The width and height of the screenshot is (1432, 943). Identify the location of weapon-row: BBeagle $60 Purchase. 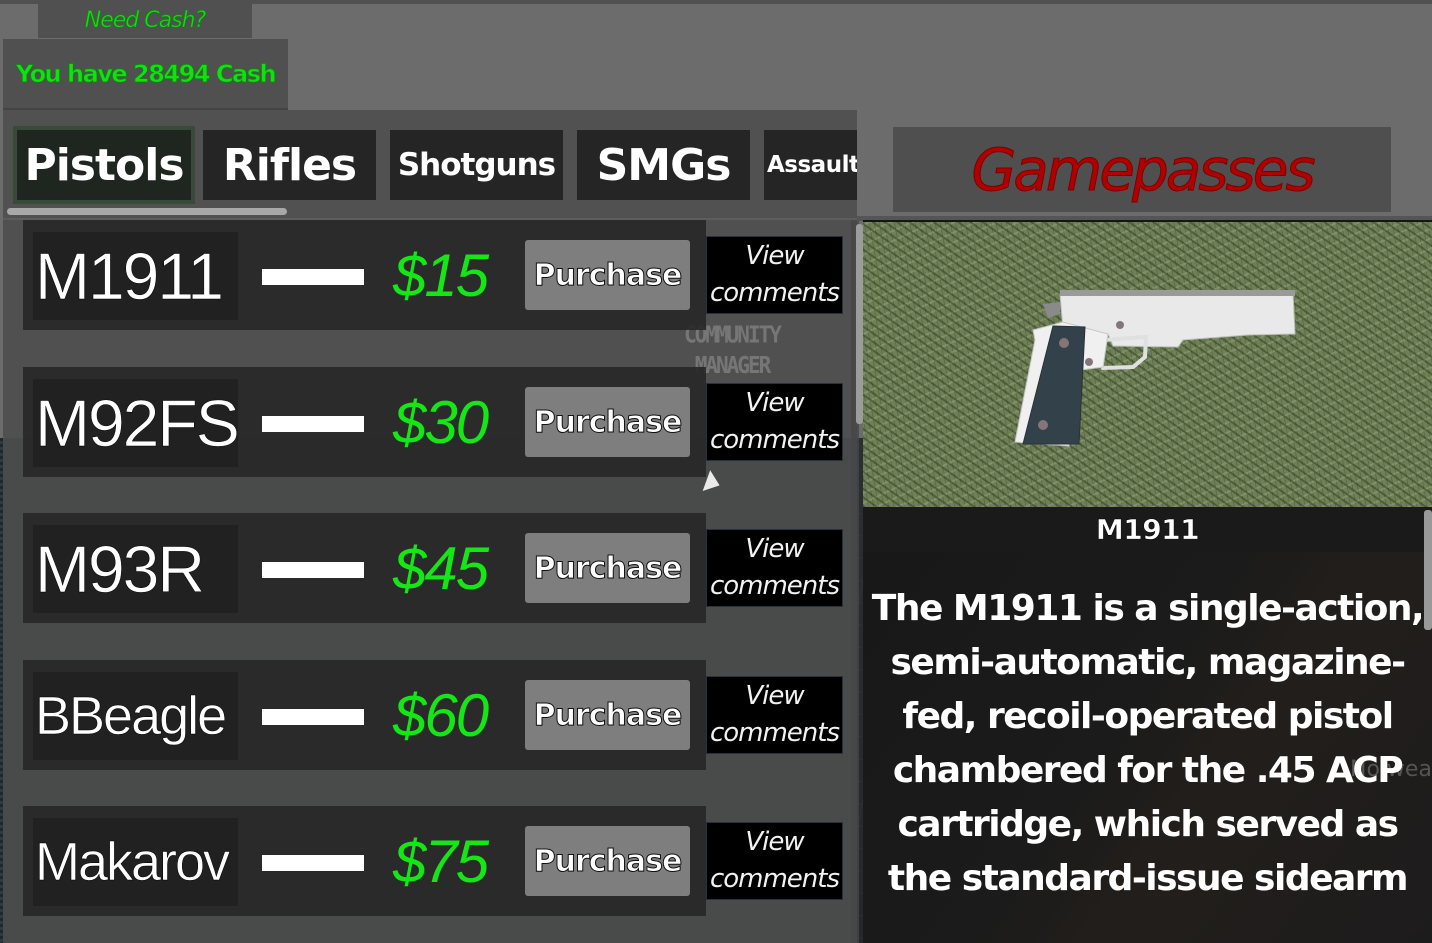
(364, 715).